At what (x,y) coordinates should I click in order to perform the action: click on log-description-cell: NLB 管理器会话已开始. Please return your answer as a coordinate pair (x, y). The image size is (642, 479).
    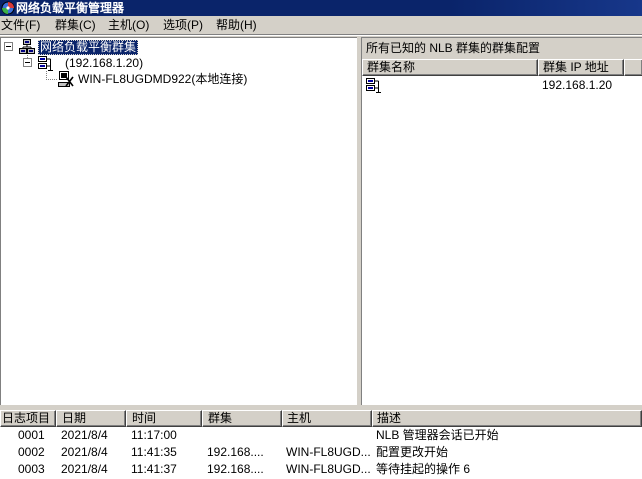
    Looking at the image, I should click on (437, 435).